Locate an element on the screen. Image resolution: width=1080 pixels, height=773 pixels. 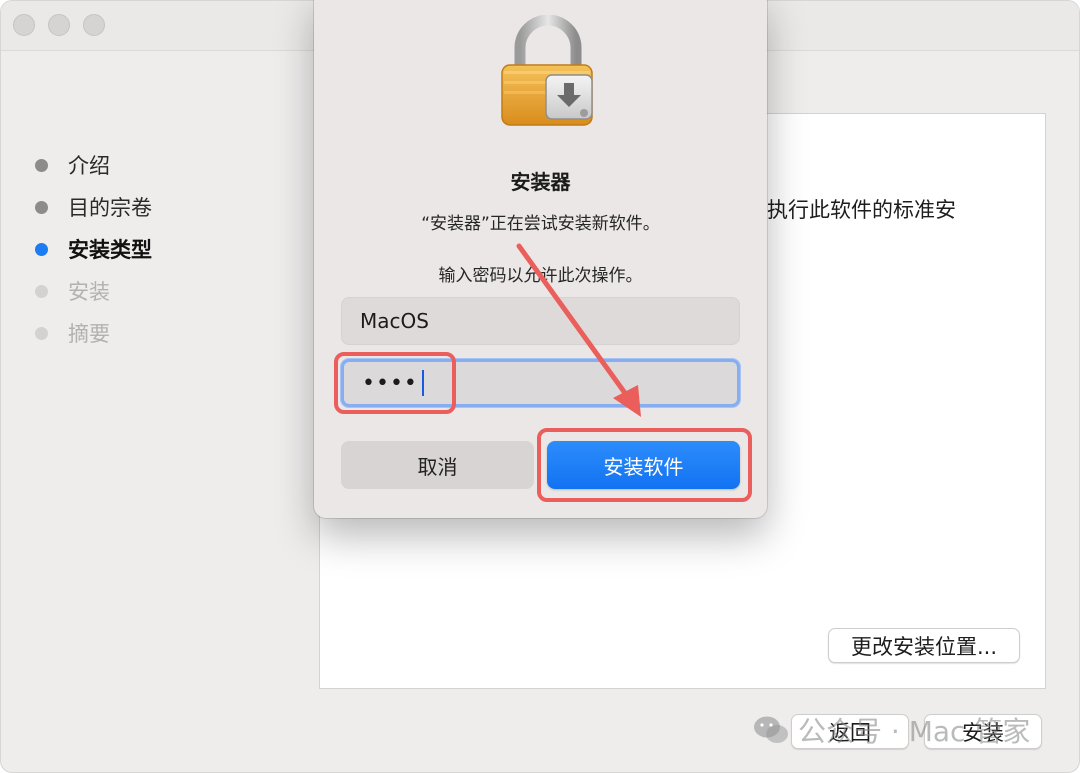
close-window-button is located at coordinates (24, 25).